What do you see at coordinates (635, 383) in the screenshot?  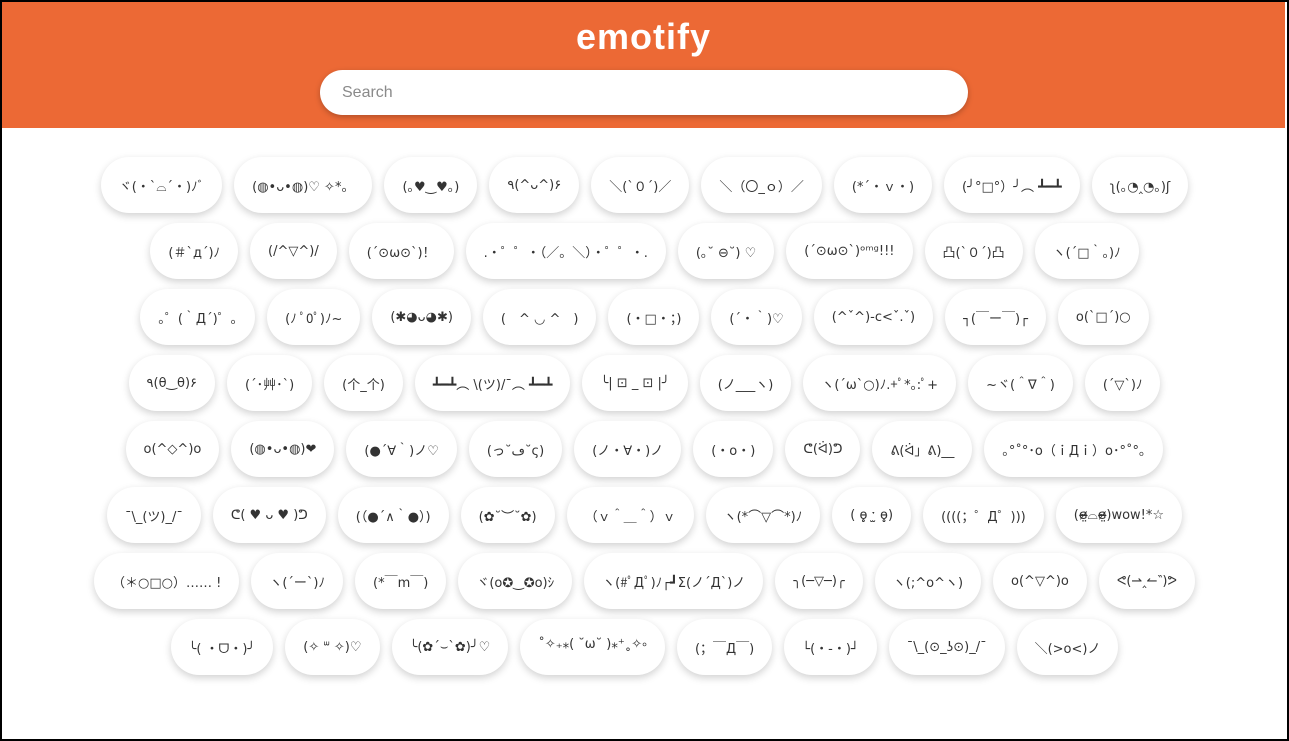 I see `emoticon-chip: ╰| ⊡ _ ⊡ |╯` at bounding box center [635, 383].